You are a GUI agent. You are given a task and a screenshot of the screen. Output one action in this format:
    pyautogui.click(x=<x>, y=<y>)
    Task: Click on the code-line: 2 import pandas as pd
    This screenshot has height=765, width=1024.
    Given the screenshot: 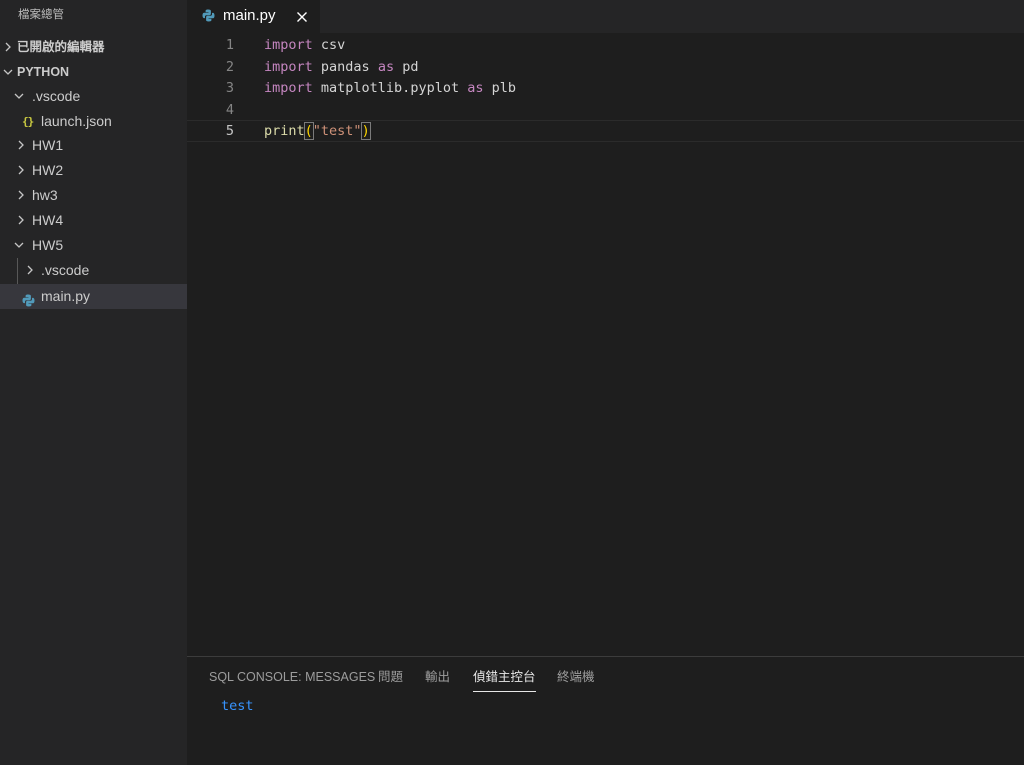 What is the action you would take?
    pyautogui.click(x=605, y=67)
    